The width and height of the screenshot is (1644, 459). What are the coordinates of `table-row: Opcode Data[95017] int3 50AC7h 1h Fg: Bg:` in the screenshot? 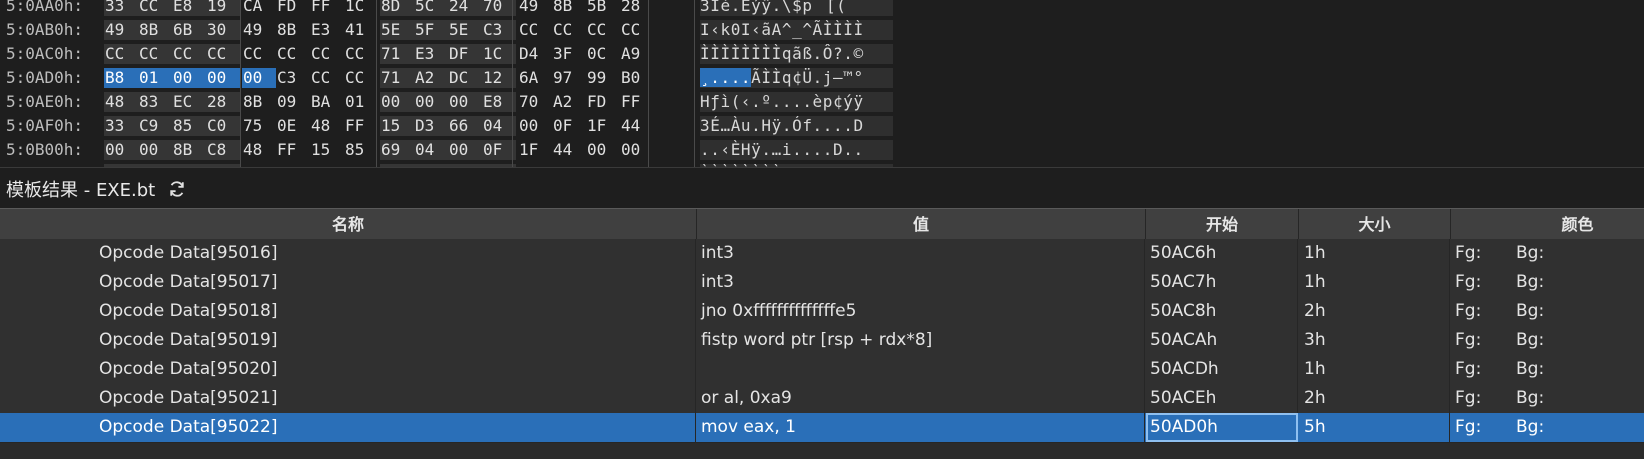 It's located at (822, 283).